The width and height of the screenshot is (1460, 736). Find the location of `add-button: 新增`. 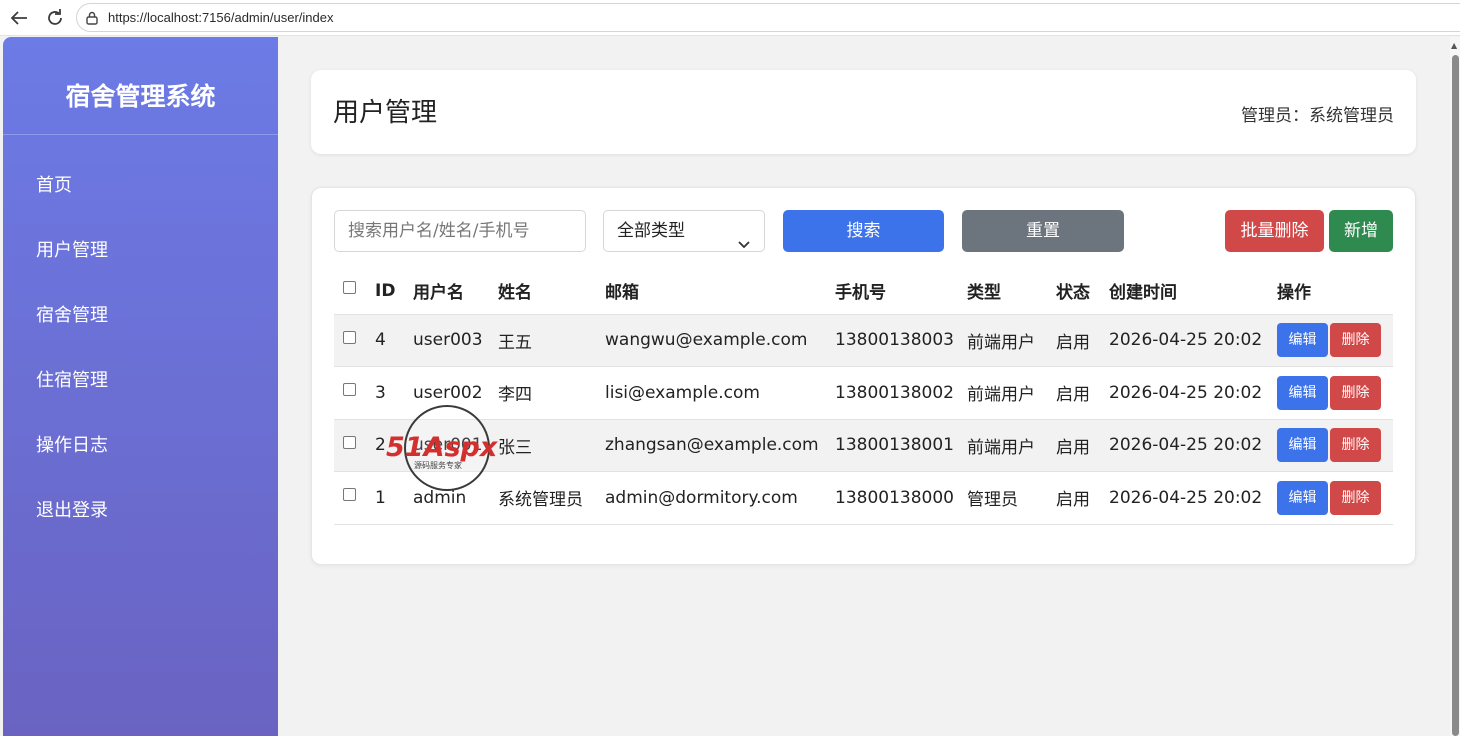

add-button: 新增 is located at coordinates (1361, 231).